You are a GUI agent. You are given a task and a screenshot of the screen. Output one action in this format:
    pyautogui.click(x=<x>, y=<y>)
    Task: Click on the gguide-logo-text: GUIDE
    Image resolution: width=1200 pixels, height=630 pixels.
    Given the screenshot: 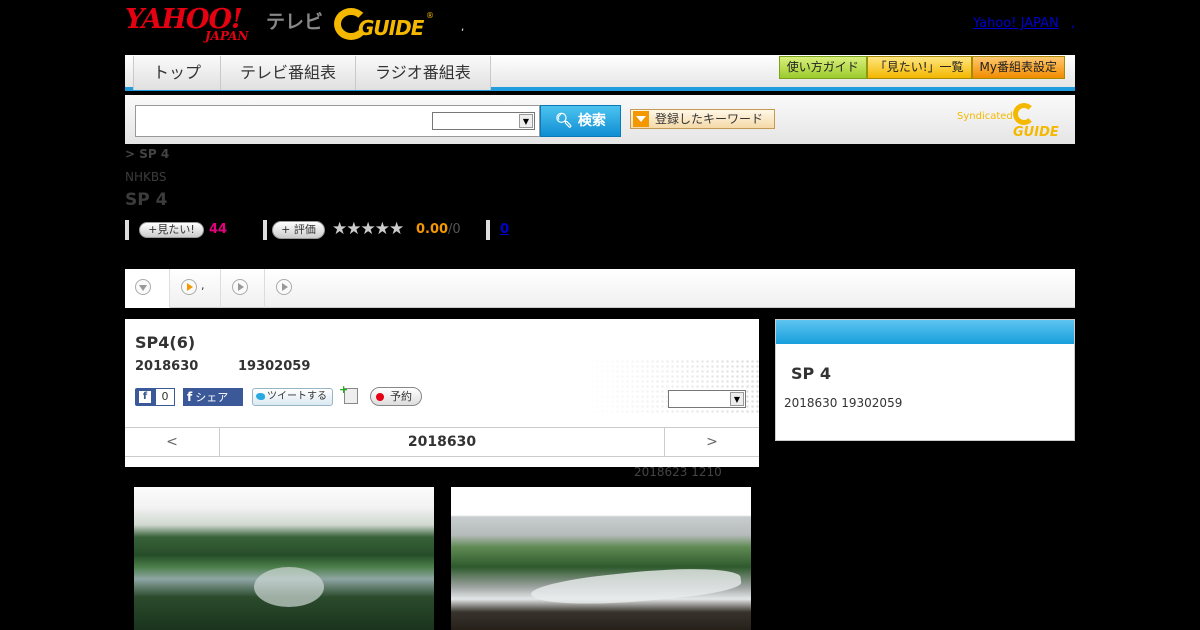 What is the action you would take?
    pyautogui.click(x=391, y=28)
    